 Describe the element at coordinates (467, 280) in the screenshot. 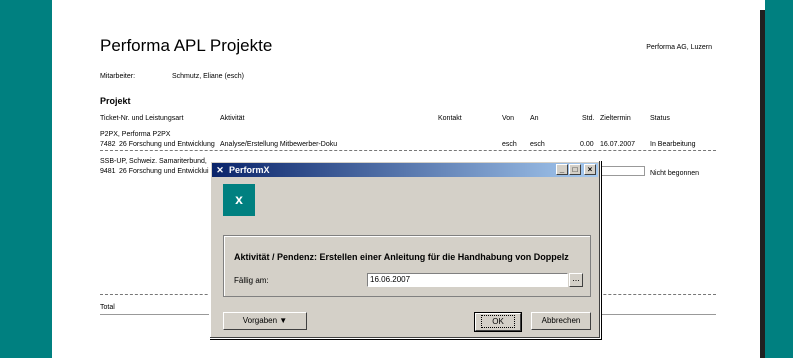

I see `due-date-input: 16.06.2007` at that location.